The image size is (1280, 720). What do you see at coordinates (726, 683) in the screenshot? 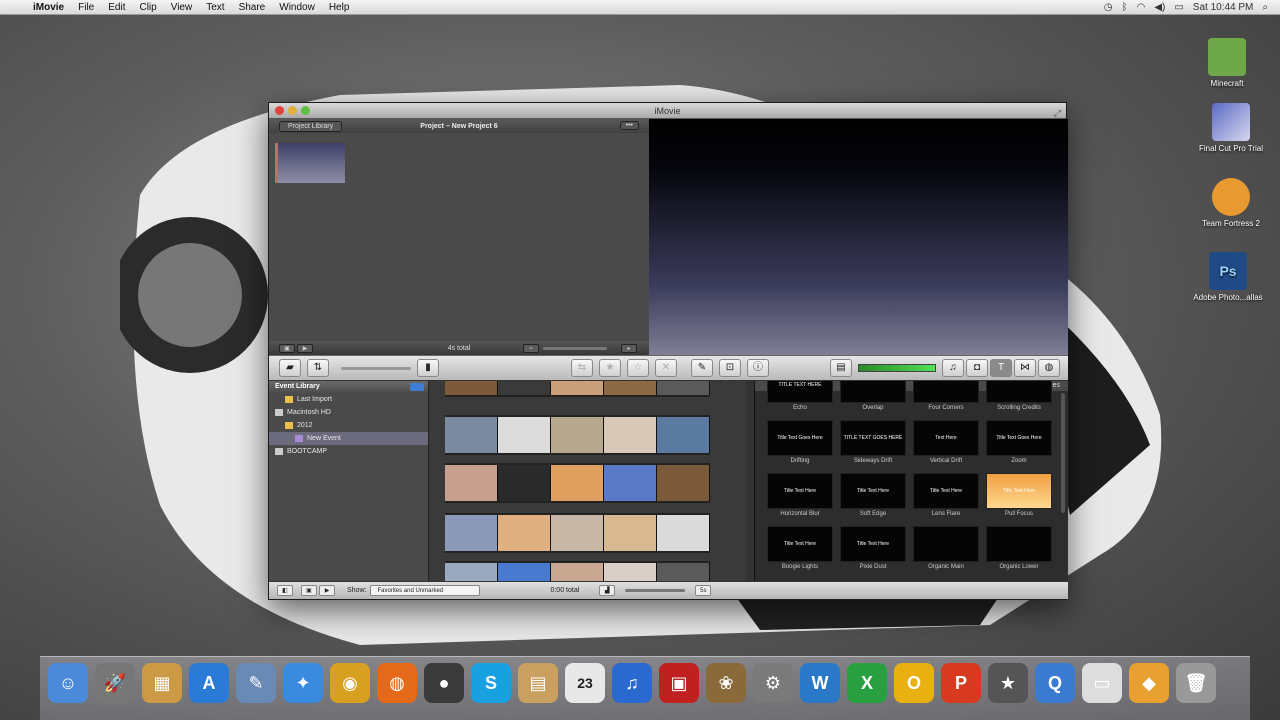
I see `iphoto-icon: ❀` at bounding box center [726, 683].